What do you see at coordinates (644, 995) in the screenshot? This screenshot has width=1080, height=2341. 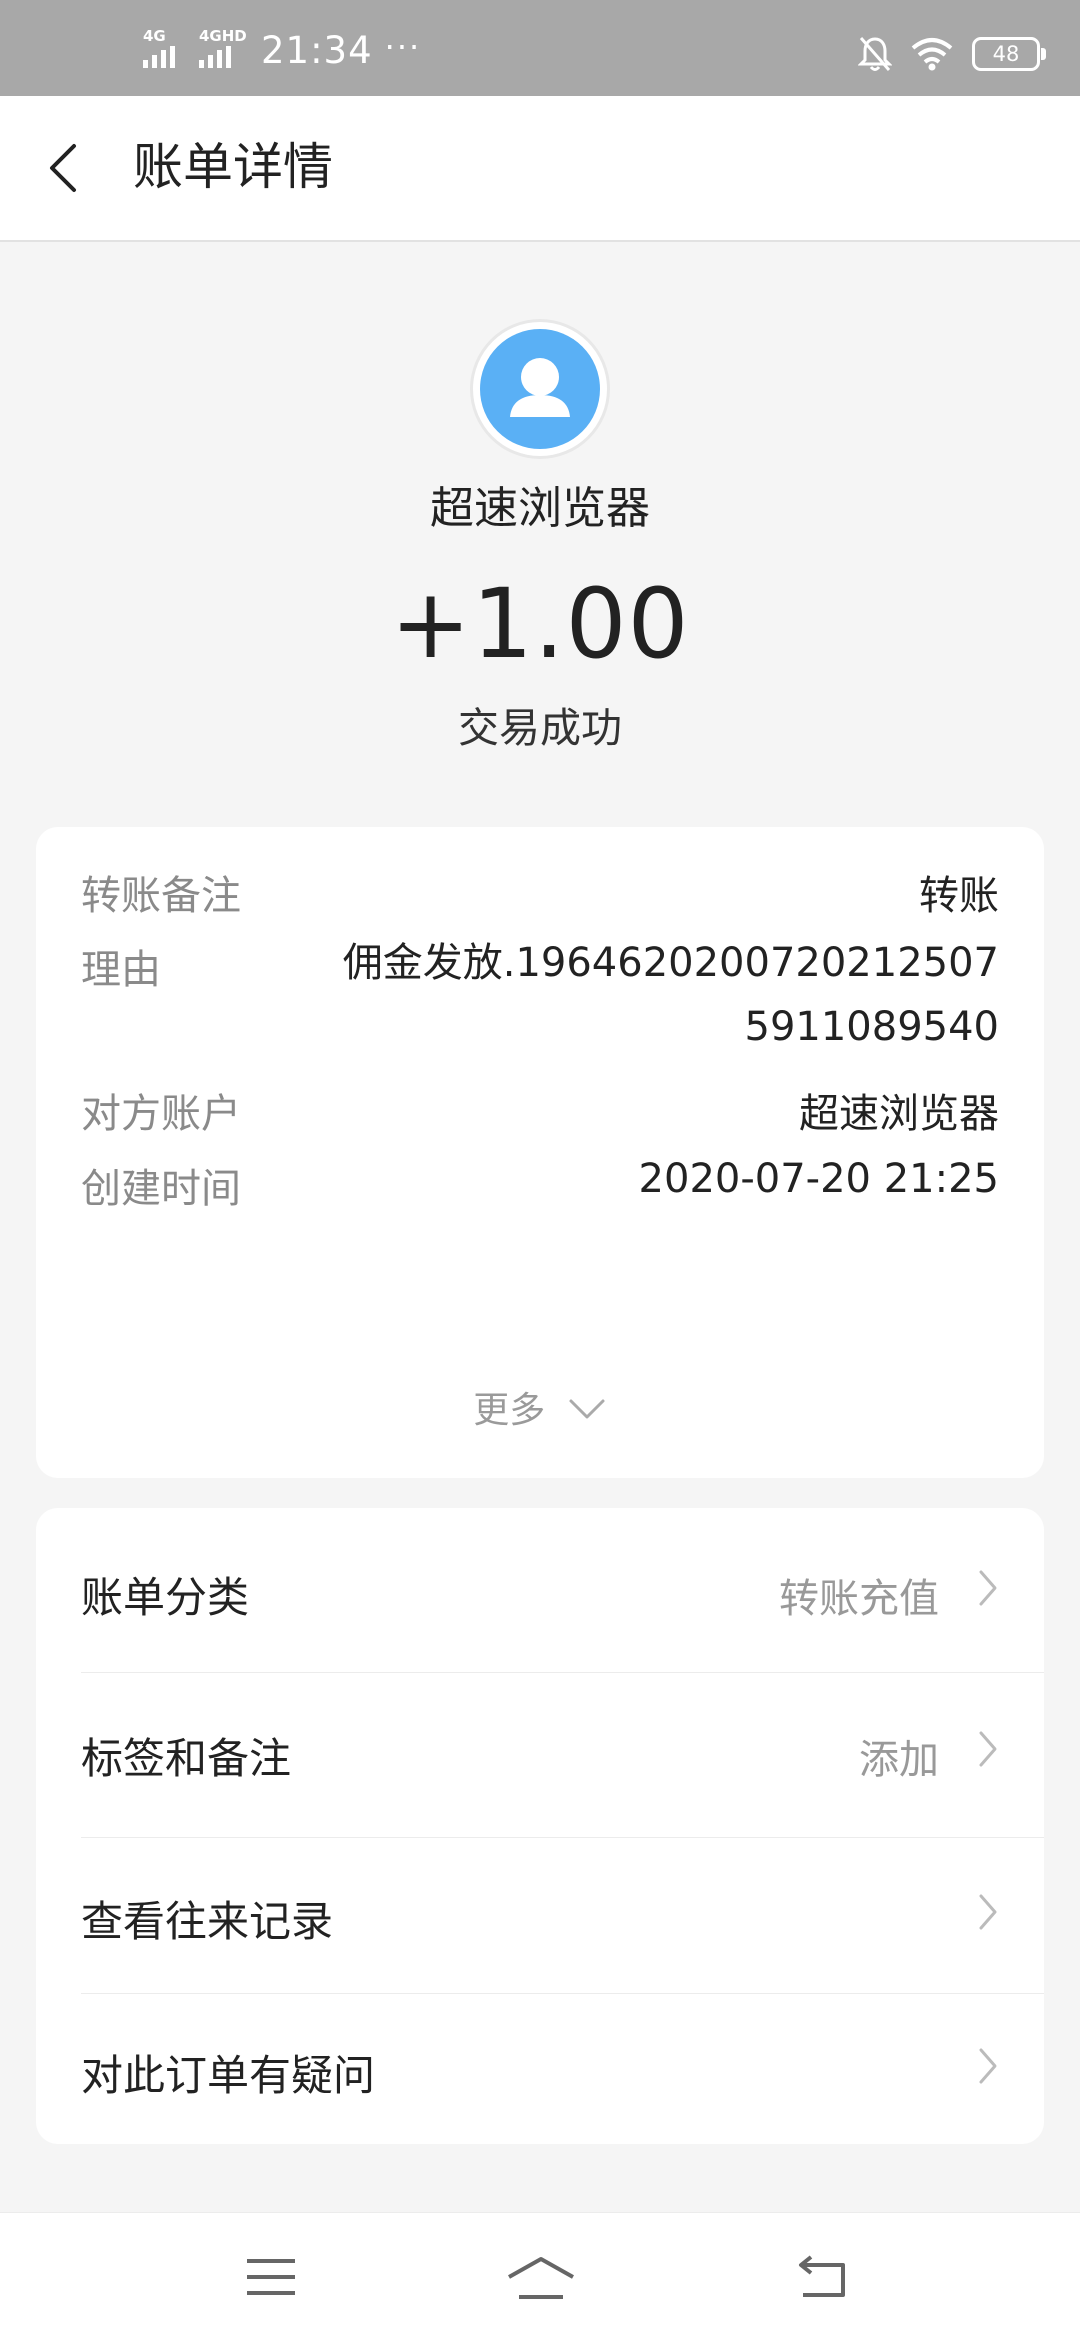 I see `detail-value-reason: 佣金发放.1964620200720212507 5911089540` at bounding box center [644, 995].